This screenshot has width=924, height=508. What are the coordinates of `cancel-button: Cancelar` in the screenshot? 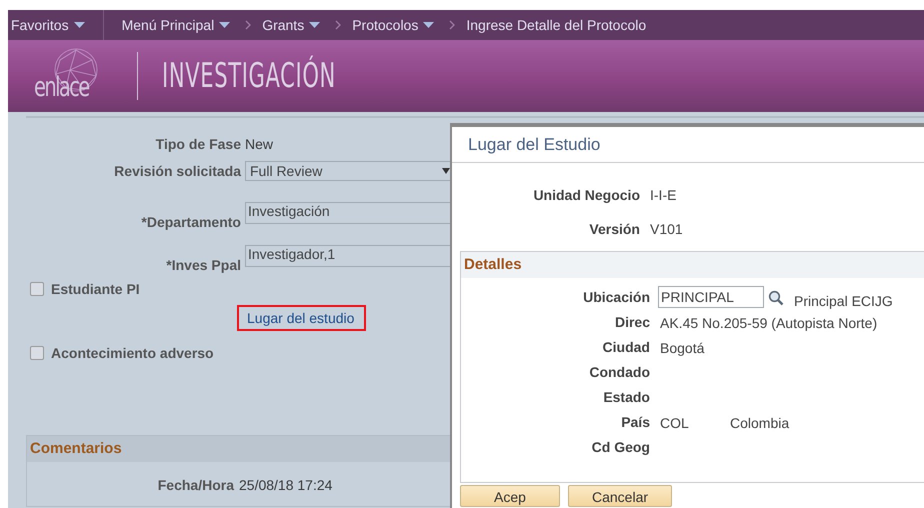 It's located at (620, 496).